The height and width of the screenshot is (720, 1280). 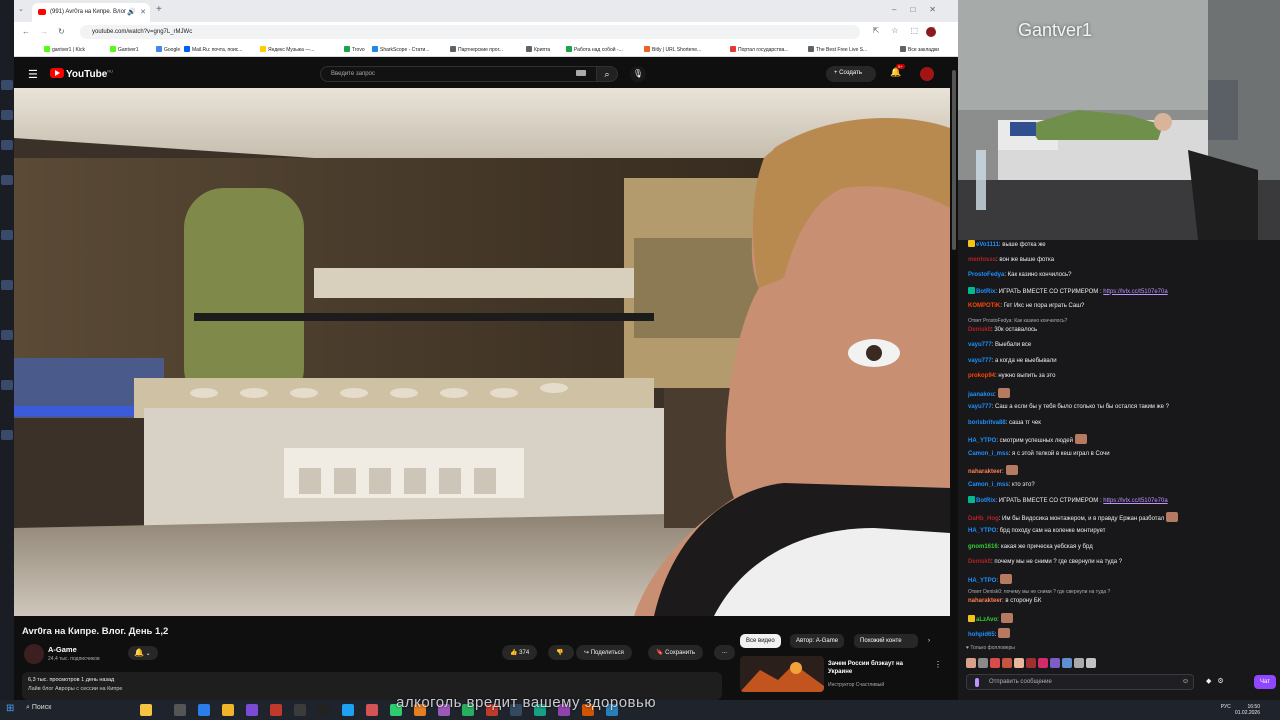 What do you see at coordinates (981, 376) in the screenshot?
I see `chat-username: prokop94` at bounding box center [981, 376].